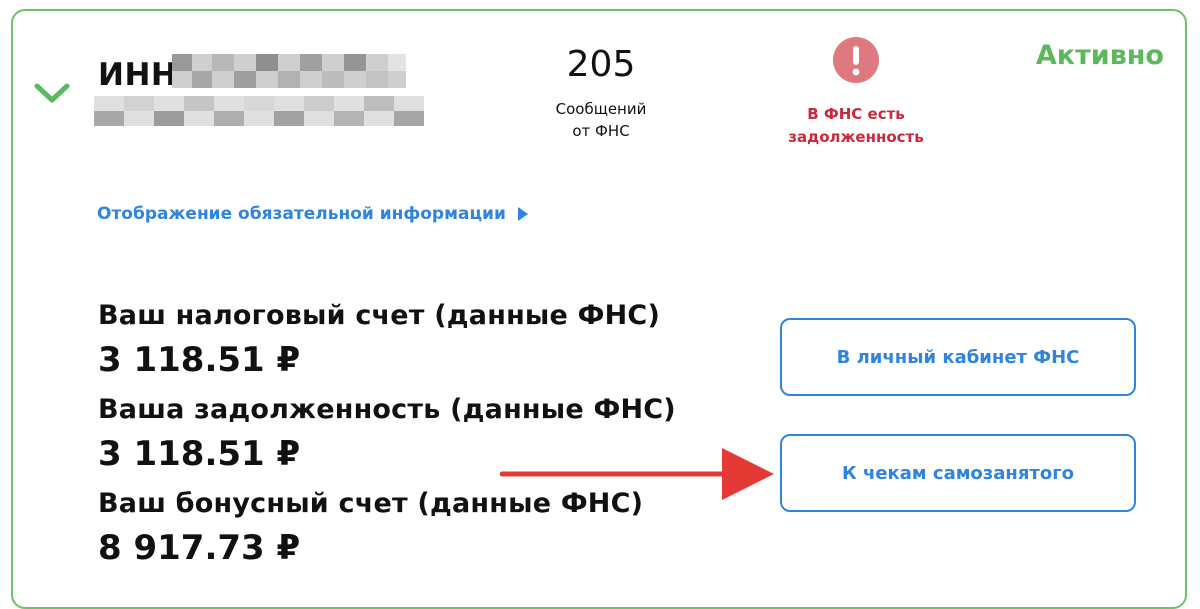 The image size is (1200, 609). Describe the element at coordinates (1099, 55) in the screenshot. I see `status-badge: Активно` at that location.